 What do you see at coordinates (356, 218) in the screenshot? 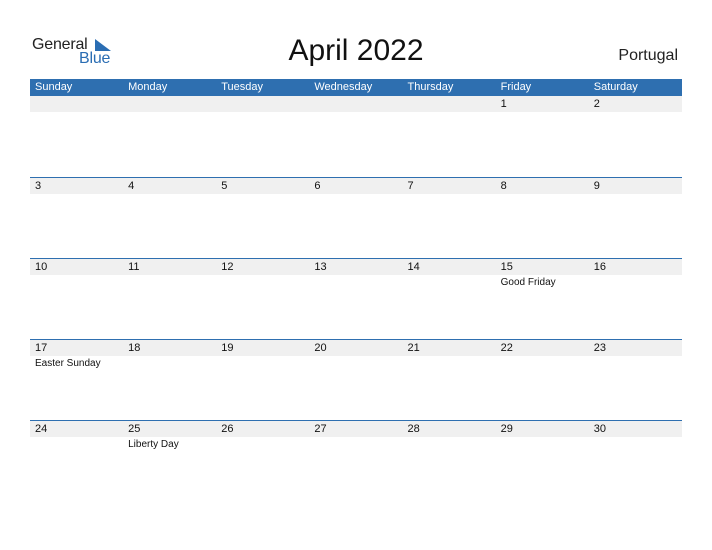
I see `week-row: 3 4 5 6 7 8 9` at bounding box center [356, 218].